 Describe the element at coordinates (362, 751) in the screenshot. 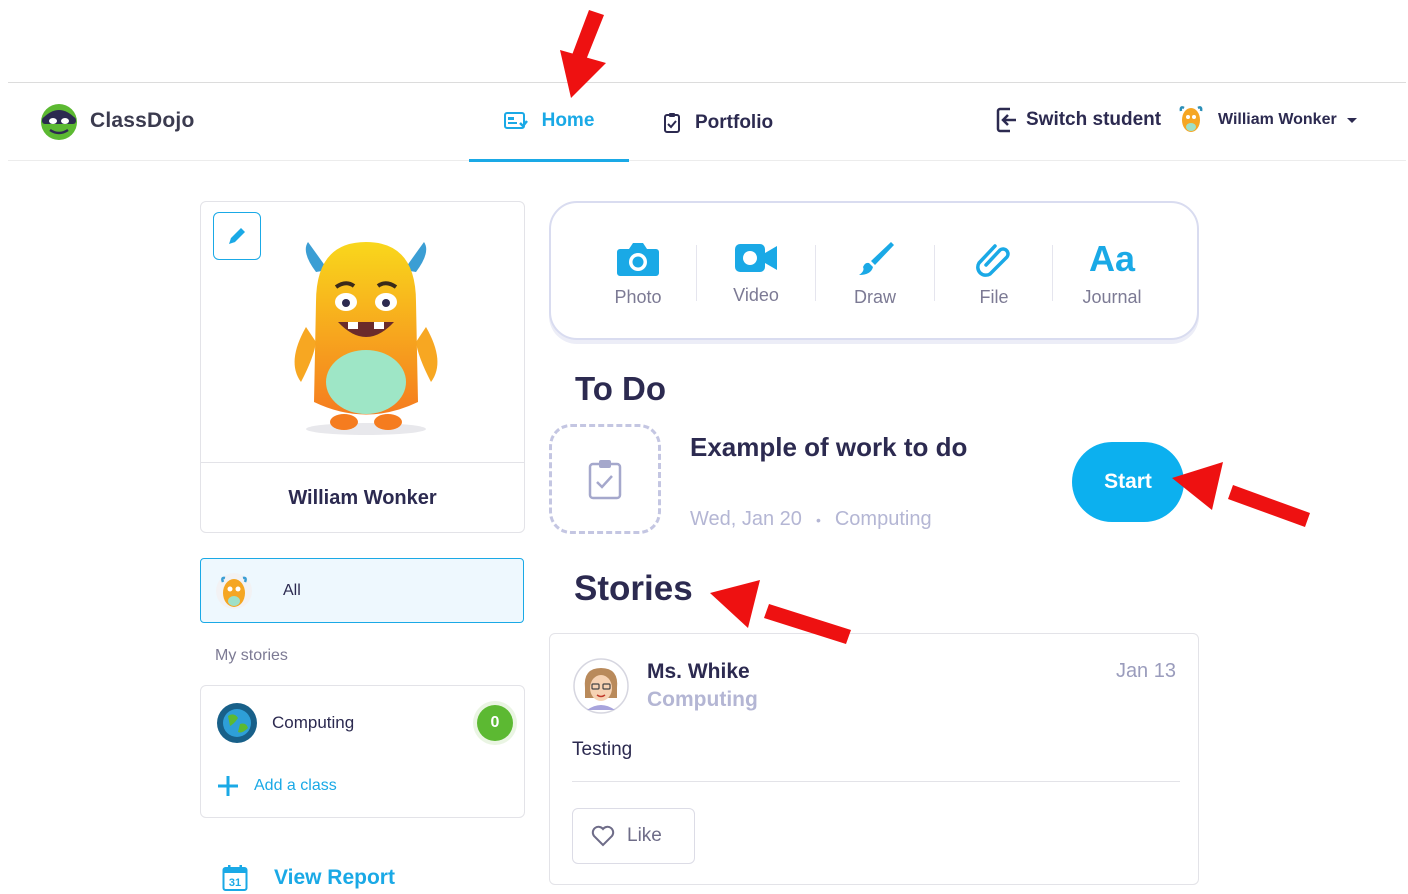

I see `classes-list: Computing 0 Add a class` at that location.